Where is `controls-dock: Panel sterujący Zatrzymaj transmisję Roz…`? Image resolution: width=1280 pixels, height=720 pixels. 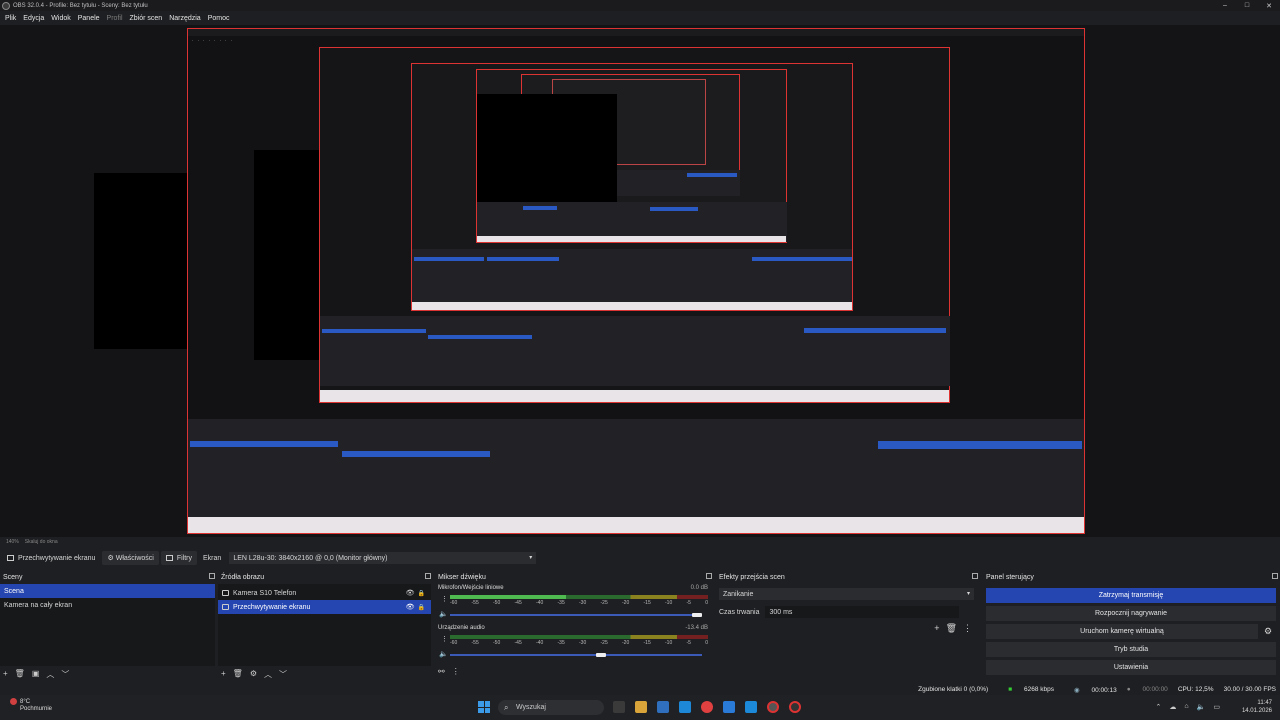
controls-dock: Panel sterujący Zatrzymaj transmisję Roz… is located at coordinates (1131, 627).